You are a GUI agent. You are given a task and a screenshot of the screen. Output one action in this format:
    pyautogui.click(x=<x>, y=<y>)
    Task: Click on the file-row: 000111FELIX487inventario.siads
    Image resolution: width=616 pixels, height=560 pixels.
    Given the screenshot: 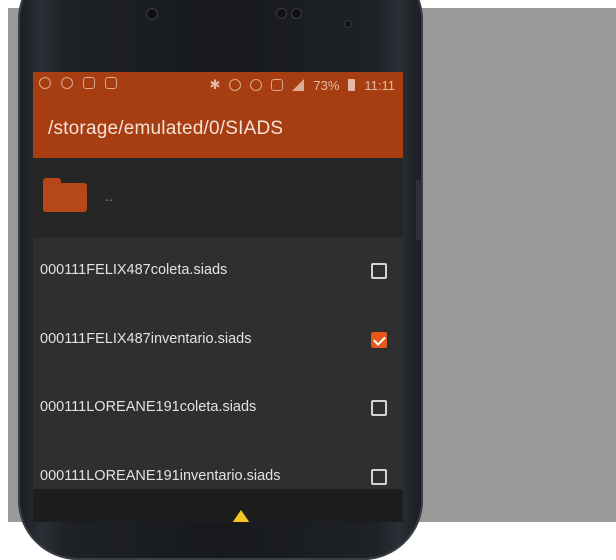 What is the action you would take?
    pyautogui.click(x=218, y=341)
    